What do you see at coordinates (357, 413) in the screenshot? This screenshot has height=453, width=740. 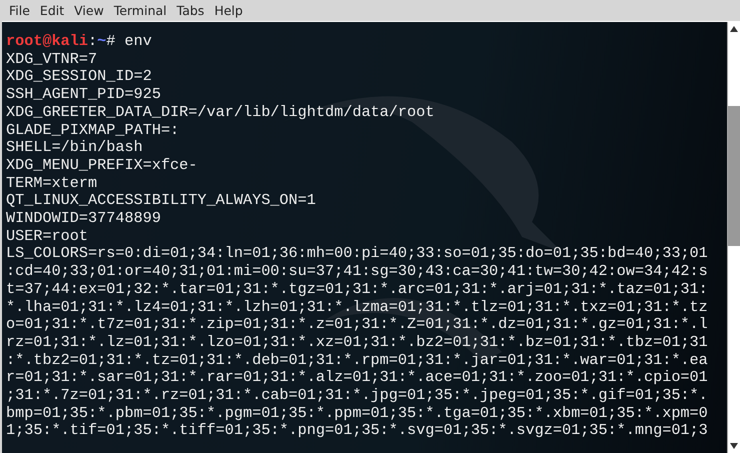 I see `output-line: bmp=01;35:*.pbm=01;35:*.pgm=01;35:*.ppm=01;35:*.tga=01;35:*.xbm=01;35:*.xpm=0` at bounding box center [357, 413].